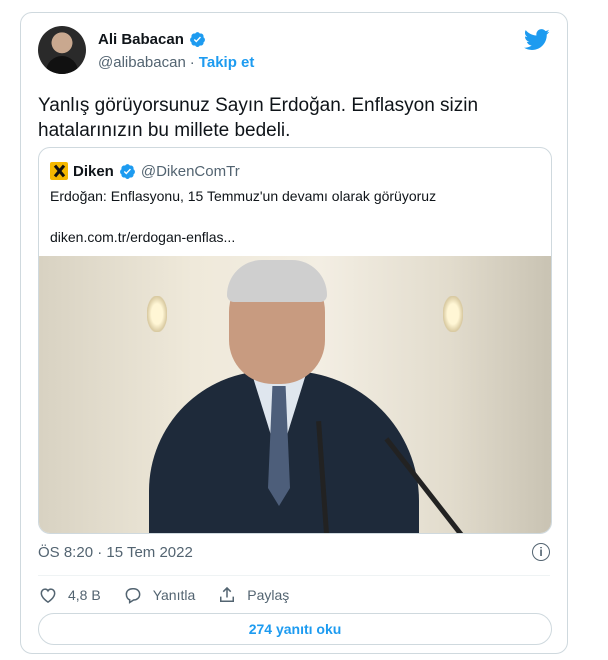  I want to click on author-handle-row: @alibabacan · Takip et, so click(176, 62).